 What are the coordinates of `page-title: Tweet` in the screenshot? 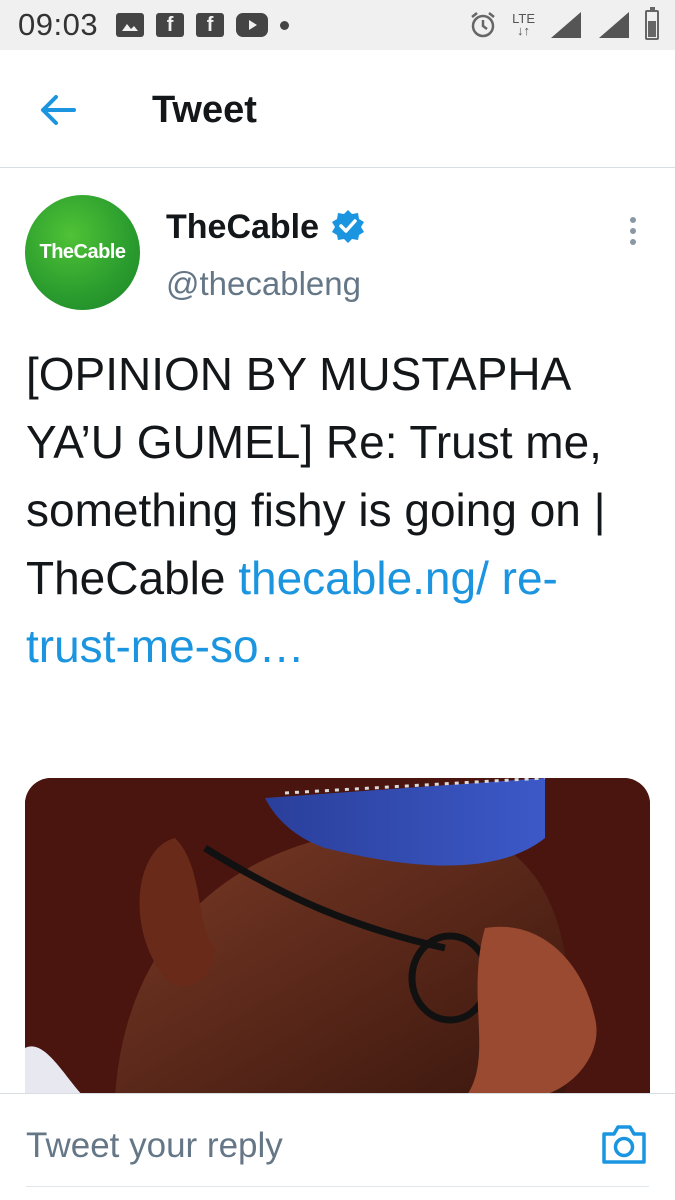 It's located at (204, 110).